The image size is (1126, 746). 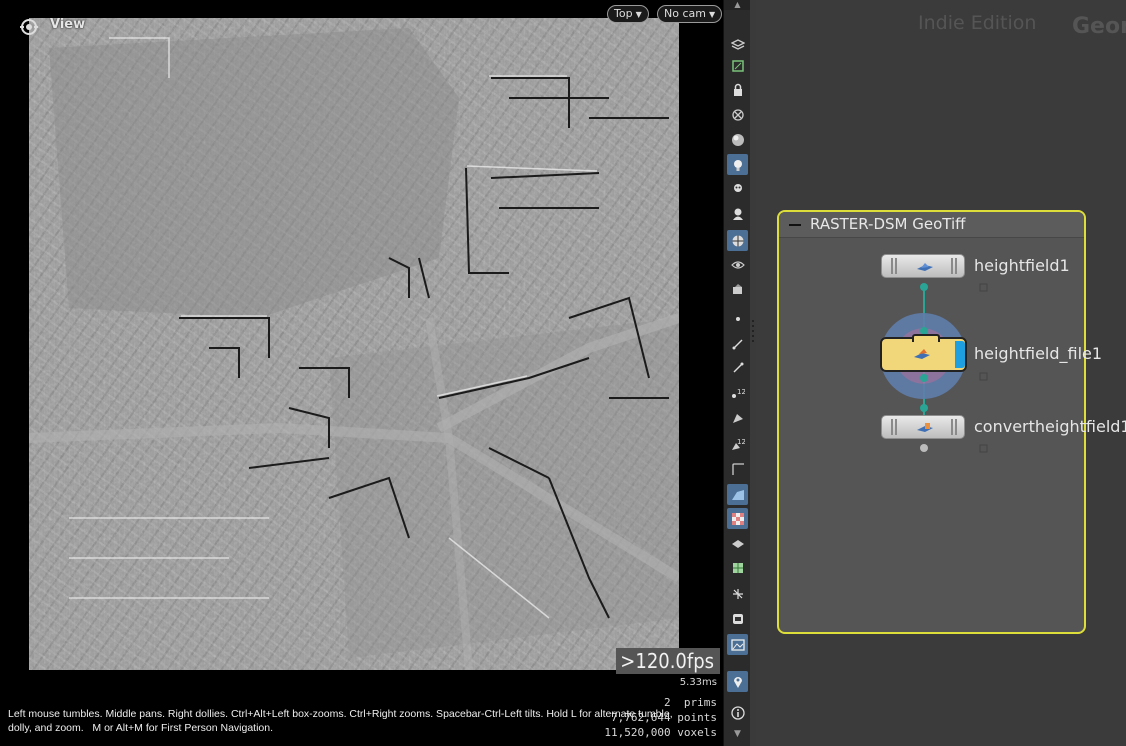 What do you see at coordinates (737, 593) in the screenshot?
I see `scale-icon` at bounding box center [737, 593].